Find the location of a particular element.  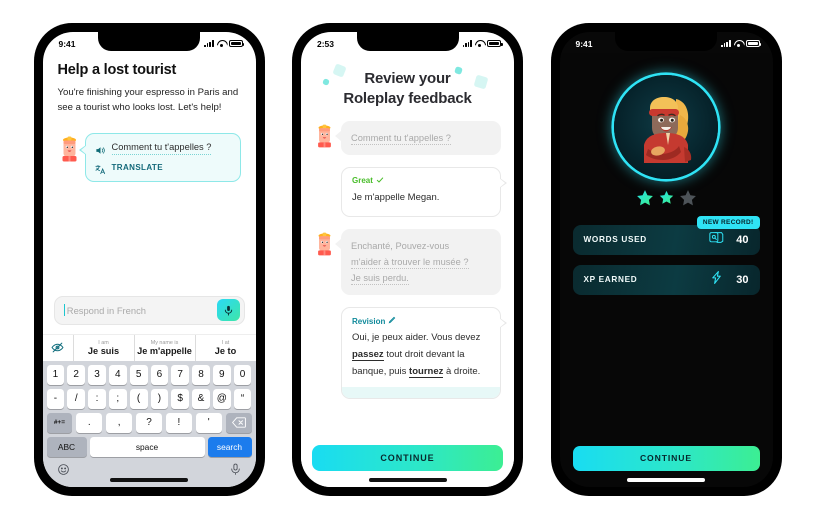

keyboard-row-symbols: - / : ; ( ) $ & @ “ is located at coordinates (149, 398).